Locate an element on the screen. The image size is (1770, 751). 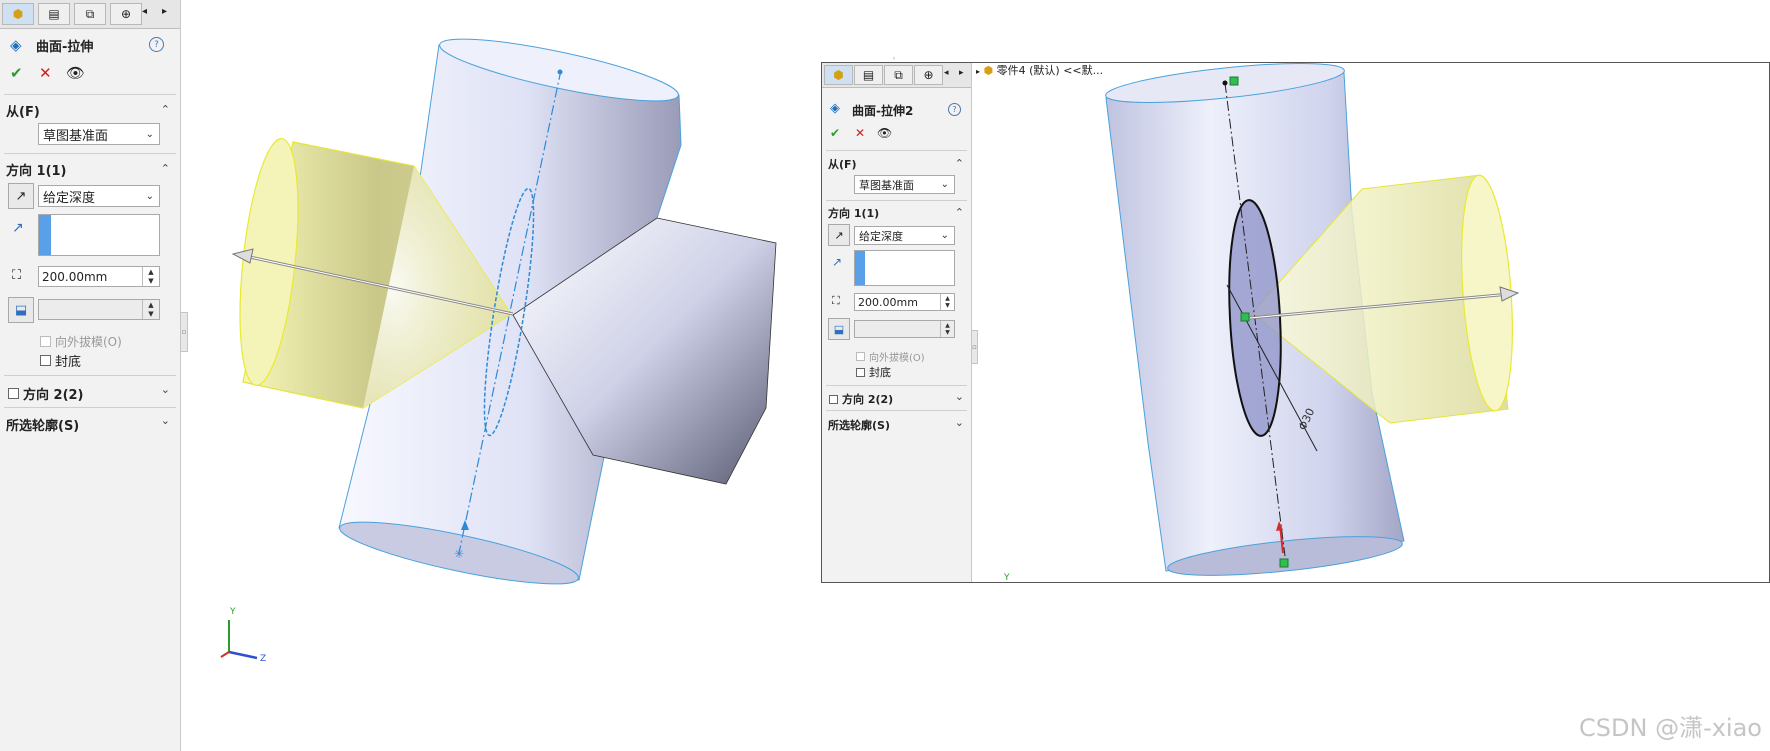
right-feature-manager-tab: ⬢ is located at coordinates (838, 75).